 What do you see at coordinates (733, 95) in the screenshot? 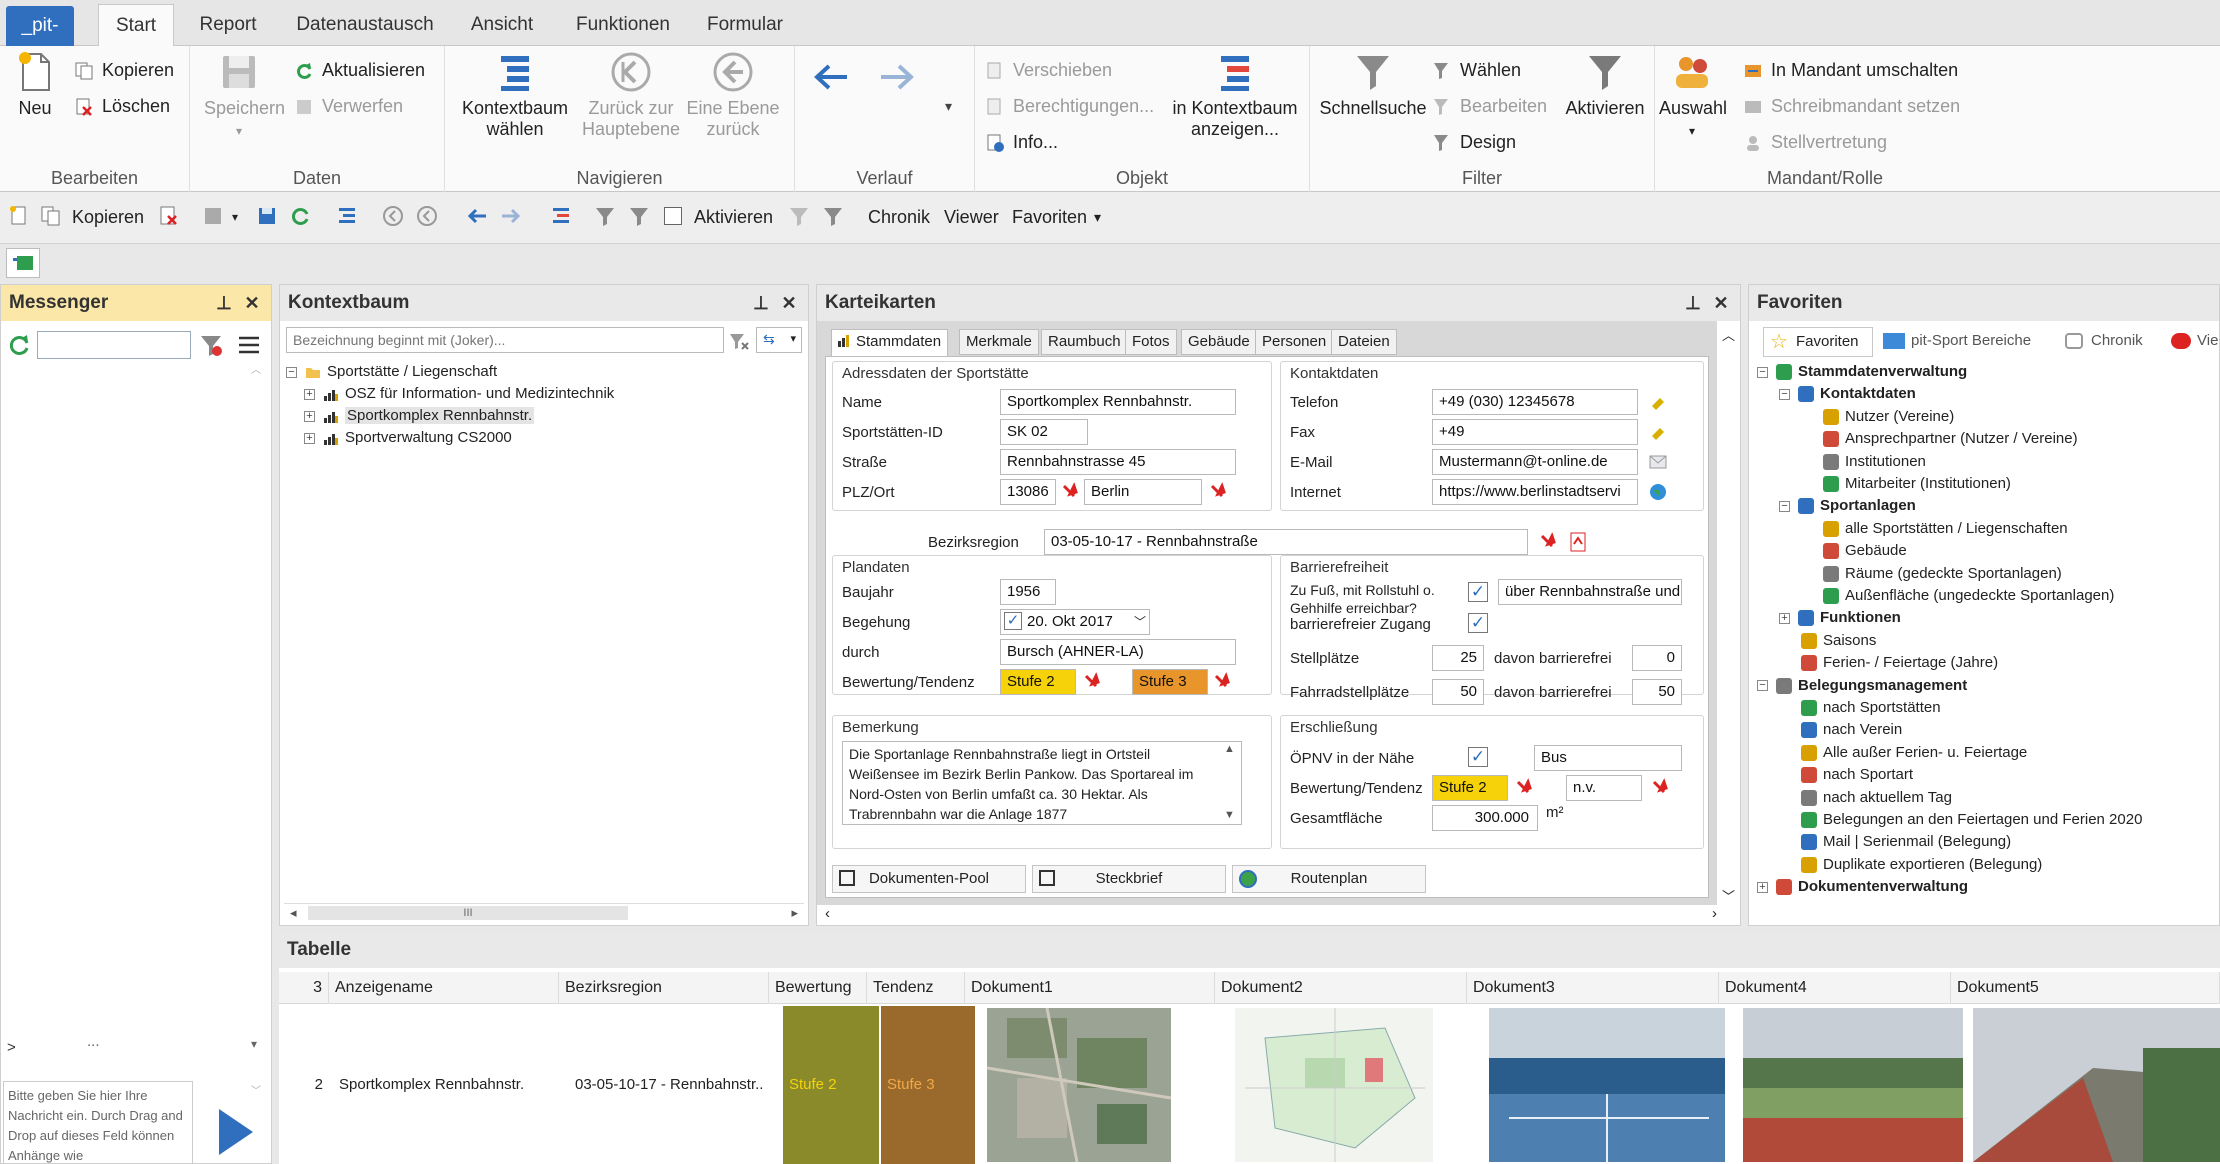
I see `level-up-button: Eine Ebene zurück` at bounding box center [733, 95].